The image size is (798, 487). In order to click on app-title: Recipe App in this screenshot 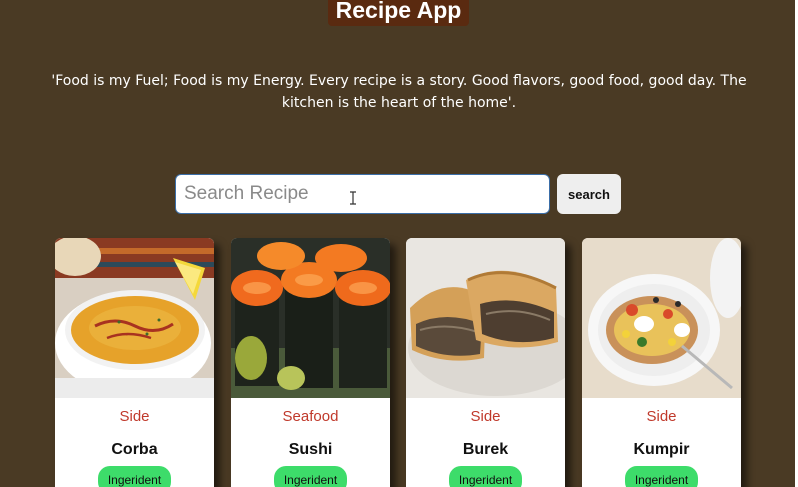, I will do `click(398, 13)`.